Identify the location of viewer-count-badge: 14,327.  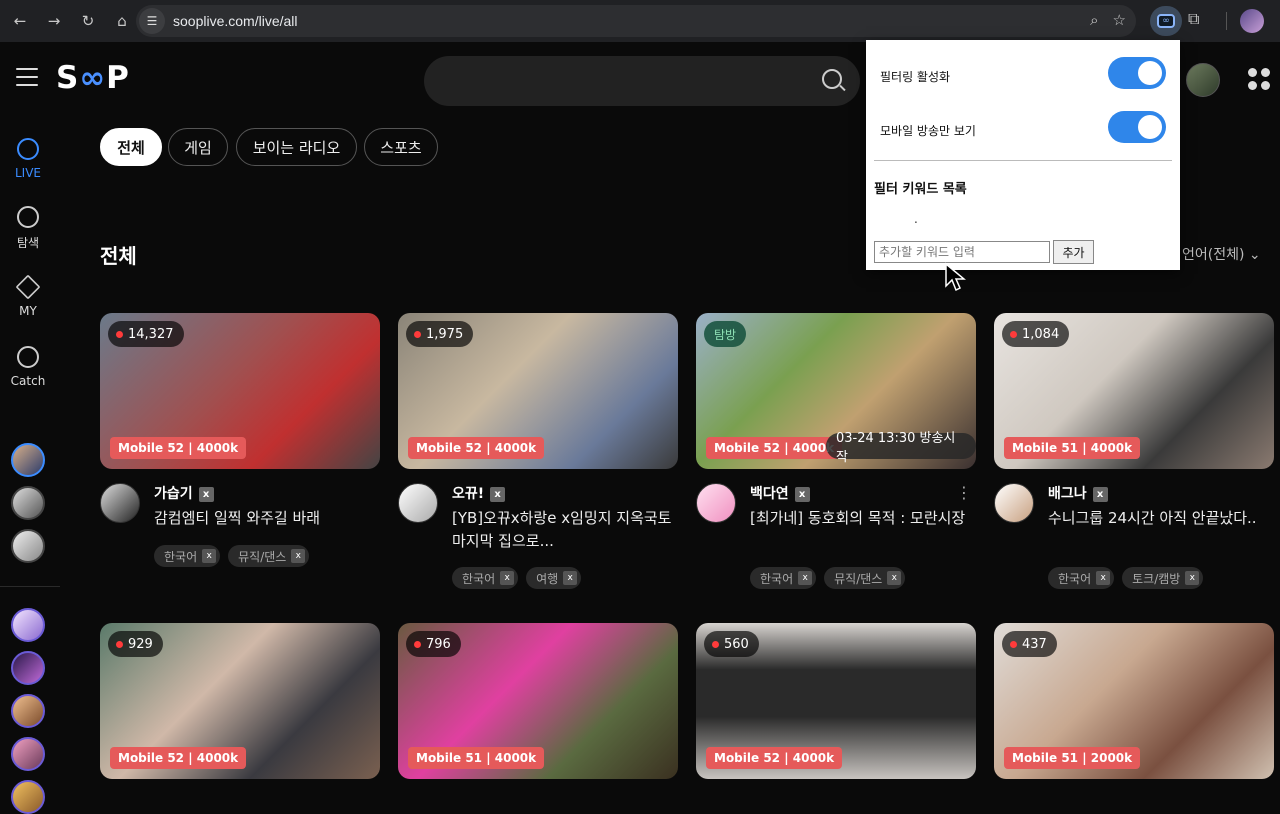
(146, 334).